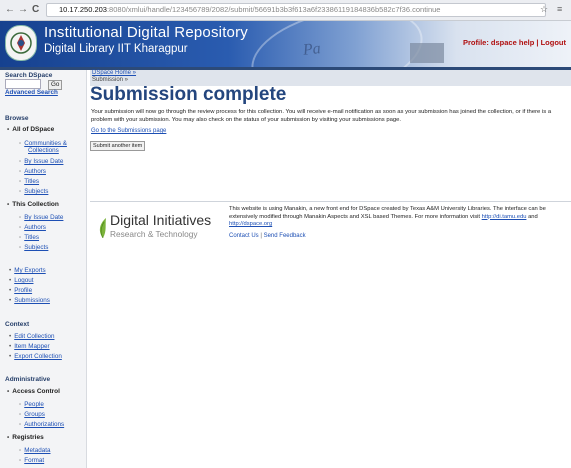 This screenshot has height=468, width=571. What do you see at coordinates (250, 224) in the screenshot?
I see `dspace-org-link: http://dspace.org` at bounding box center [250, 224].